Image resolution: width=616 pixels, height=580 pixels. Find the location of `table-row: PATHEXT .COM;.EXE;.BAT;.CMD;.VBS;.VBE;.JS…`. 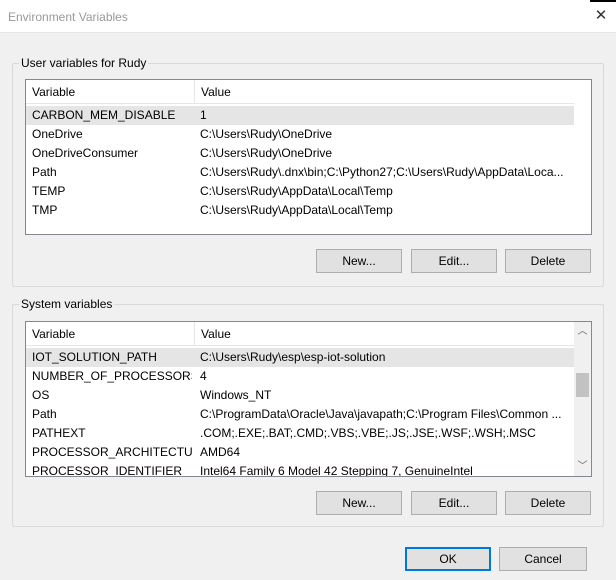

table-row: PATHEXT .COM;.EXE;.BAT;.CMD;.VBS;.VBE;.JS… is located at coordinates (300, 433).